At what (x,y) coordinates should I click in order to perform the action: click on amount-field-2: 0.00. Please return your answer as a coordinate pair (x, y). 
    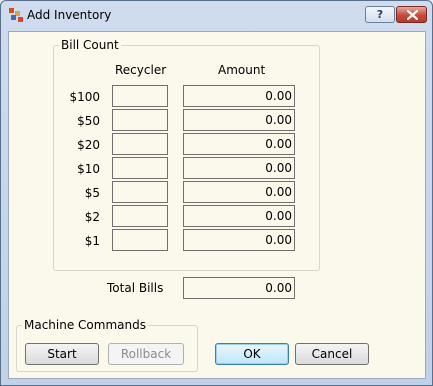
    Looking at the image, I should click on (239, 216).